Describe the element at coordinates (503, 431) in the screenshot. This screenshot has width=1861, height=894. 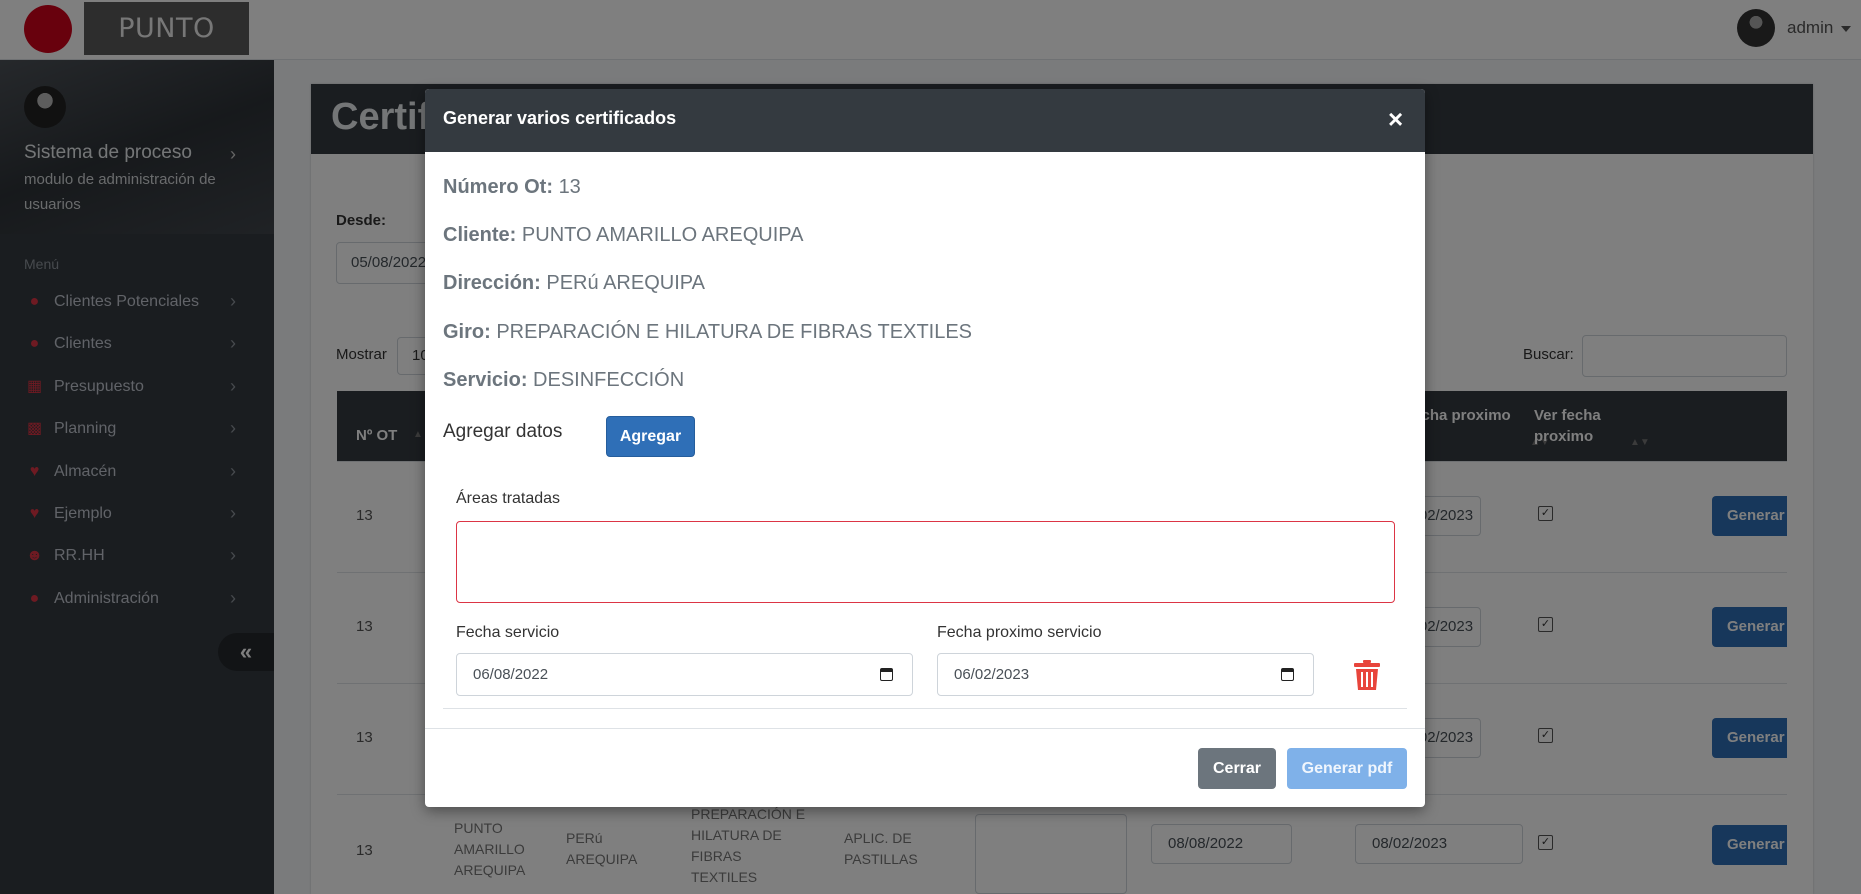
I see `agregar-datos-label: Agregar datos` at that location.